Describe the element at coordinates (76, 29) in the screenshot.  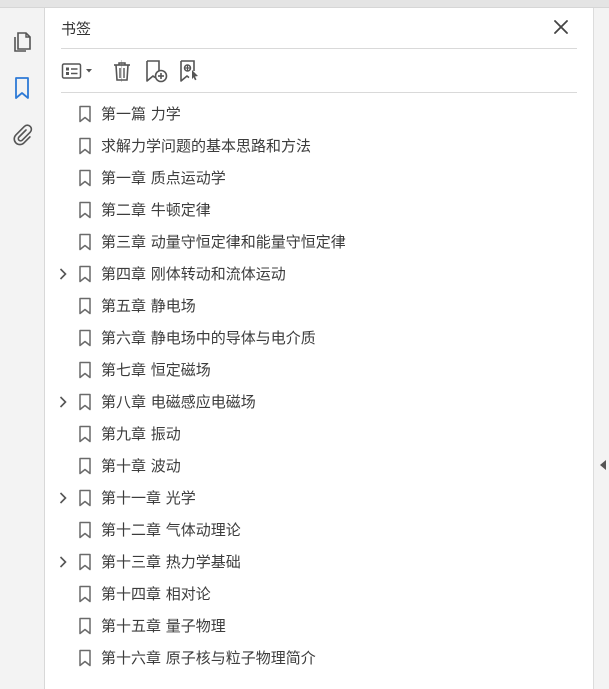
I see `panel-title: 书签` at that location.